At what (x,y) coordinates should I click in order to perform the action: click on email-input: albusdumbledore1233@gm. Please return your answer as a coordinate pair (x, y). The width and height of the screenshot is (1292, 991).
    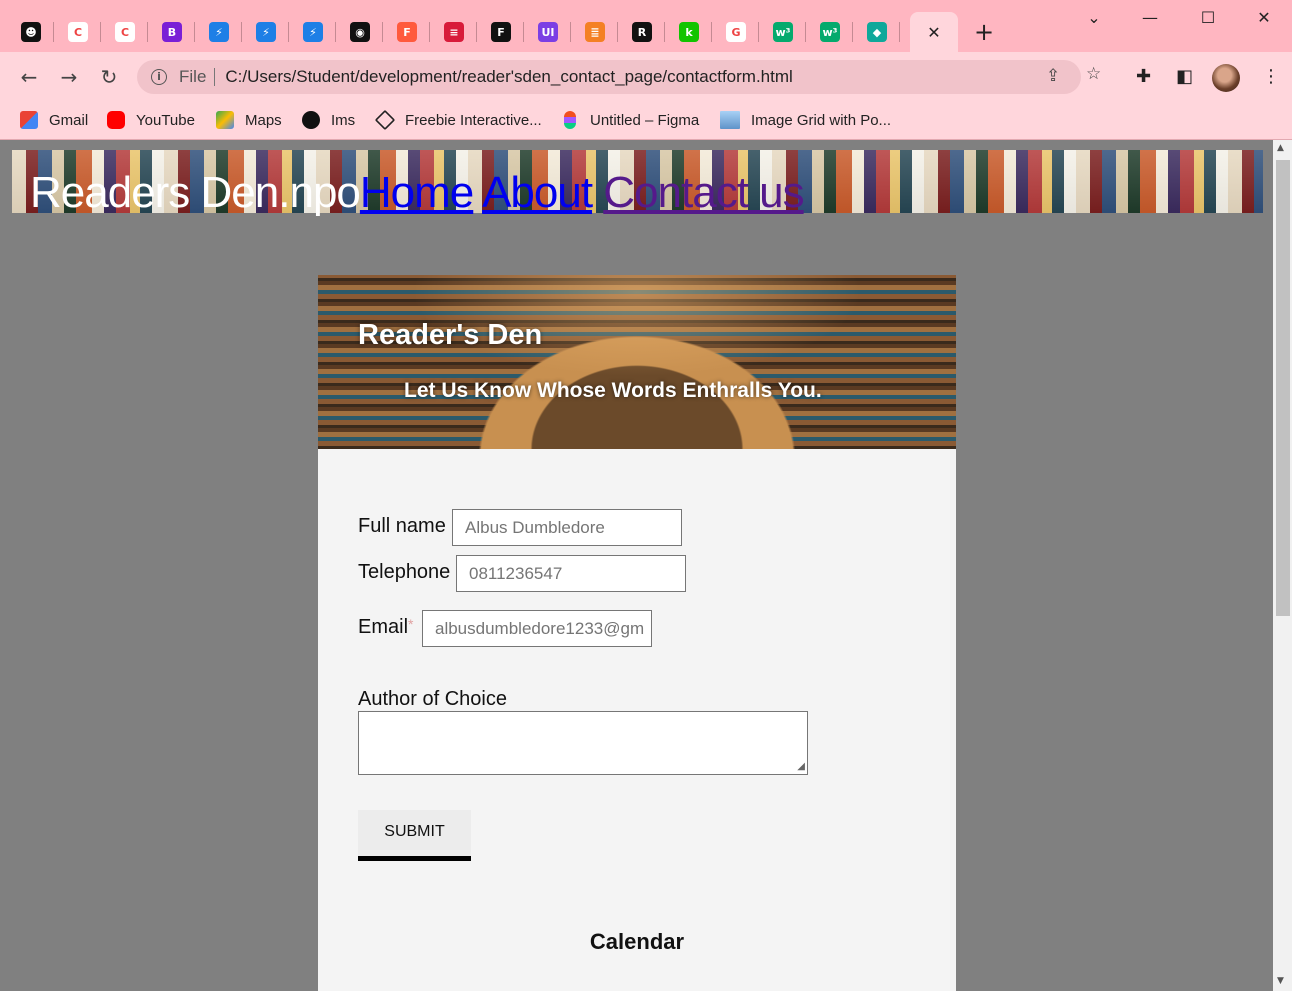
    Looking at the image, I should click on (537, 628).